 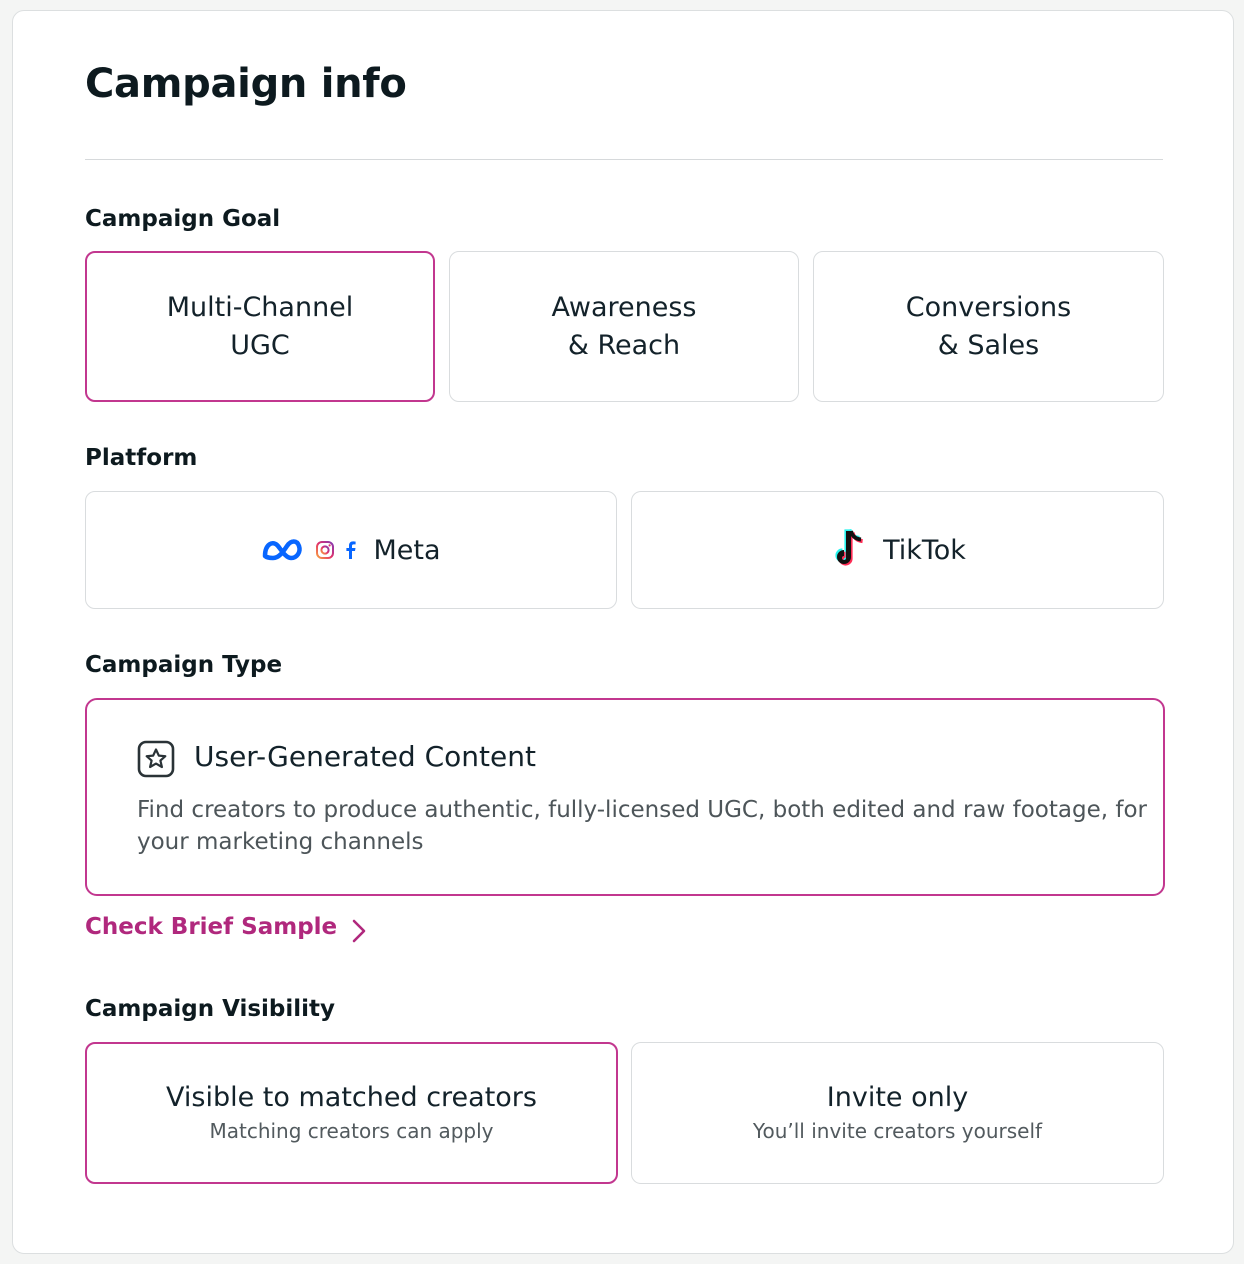 I want to click on instagram-icon, so click(x=325, y=550).